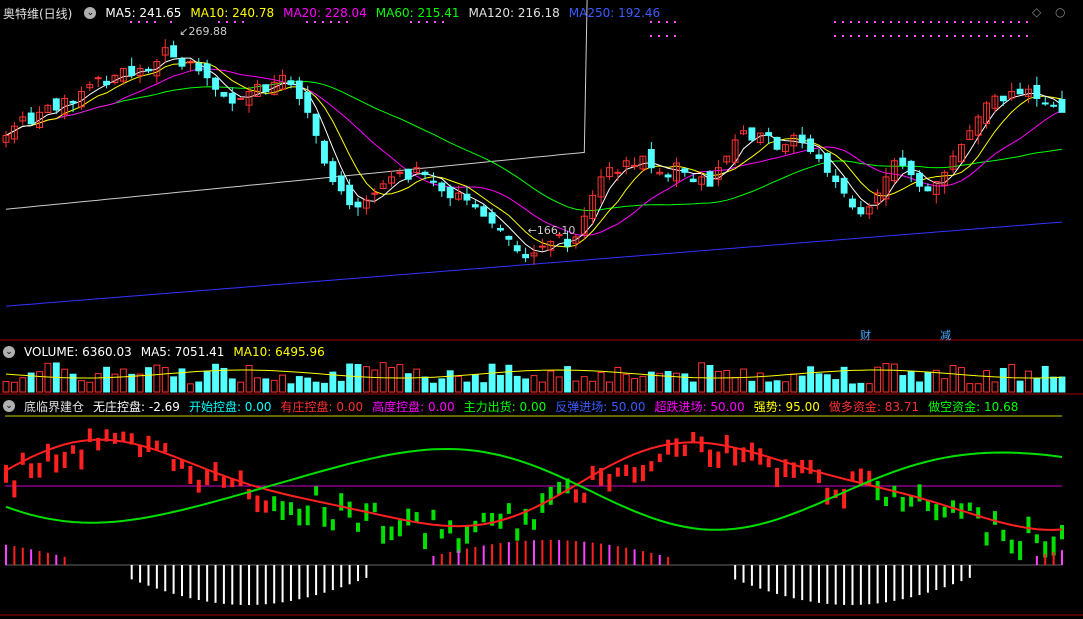  I want to click on diamond-icon: ◇, so click(1036, 12).